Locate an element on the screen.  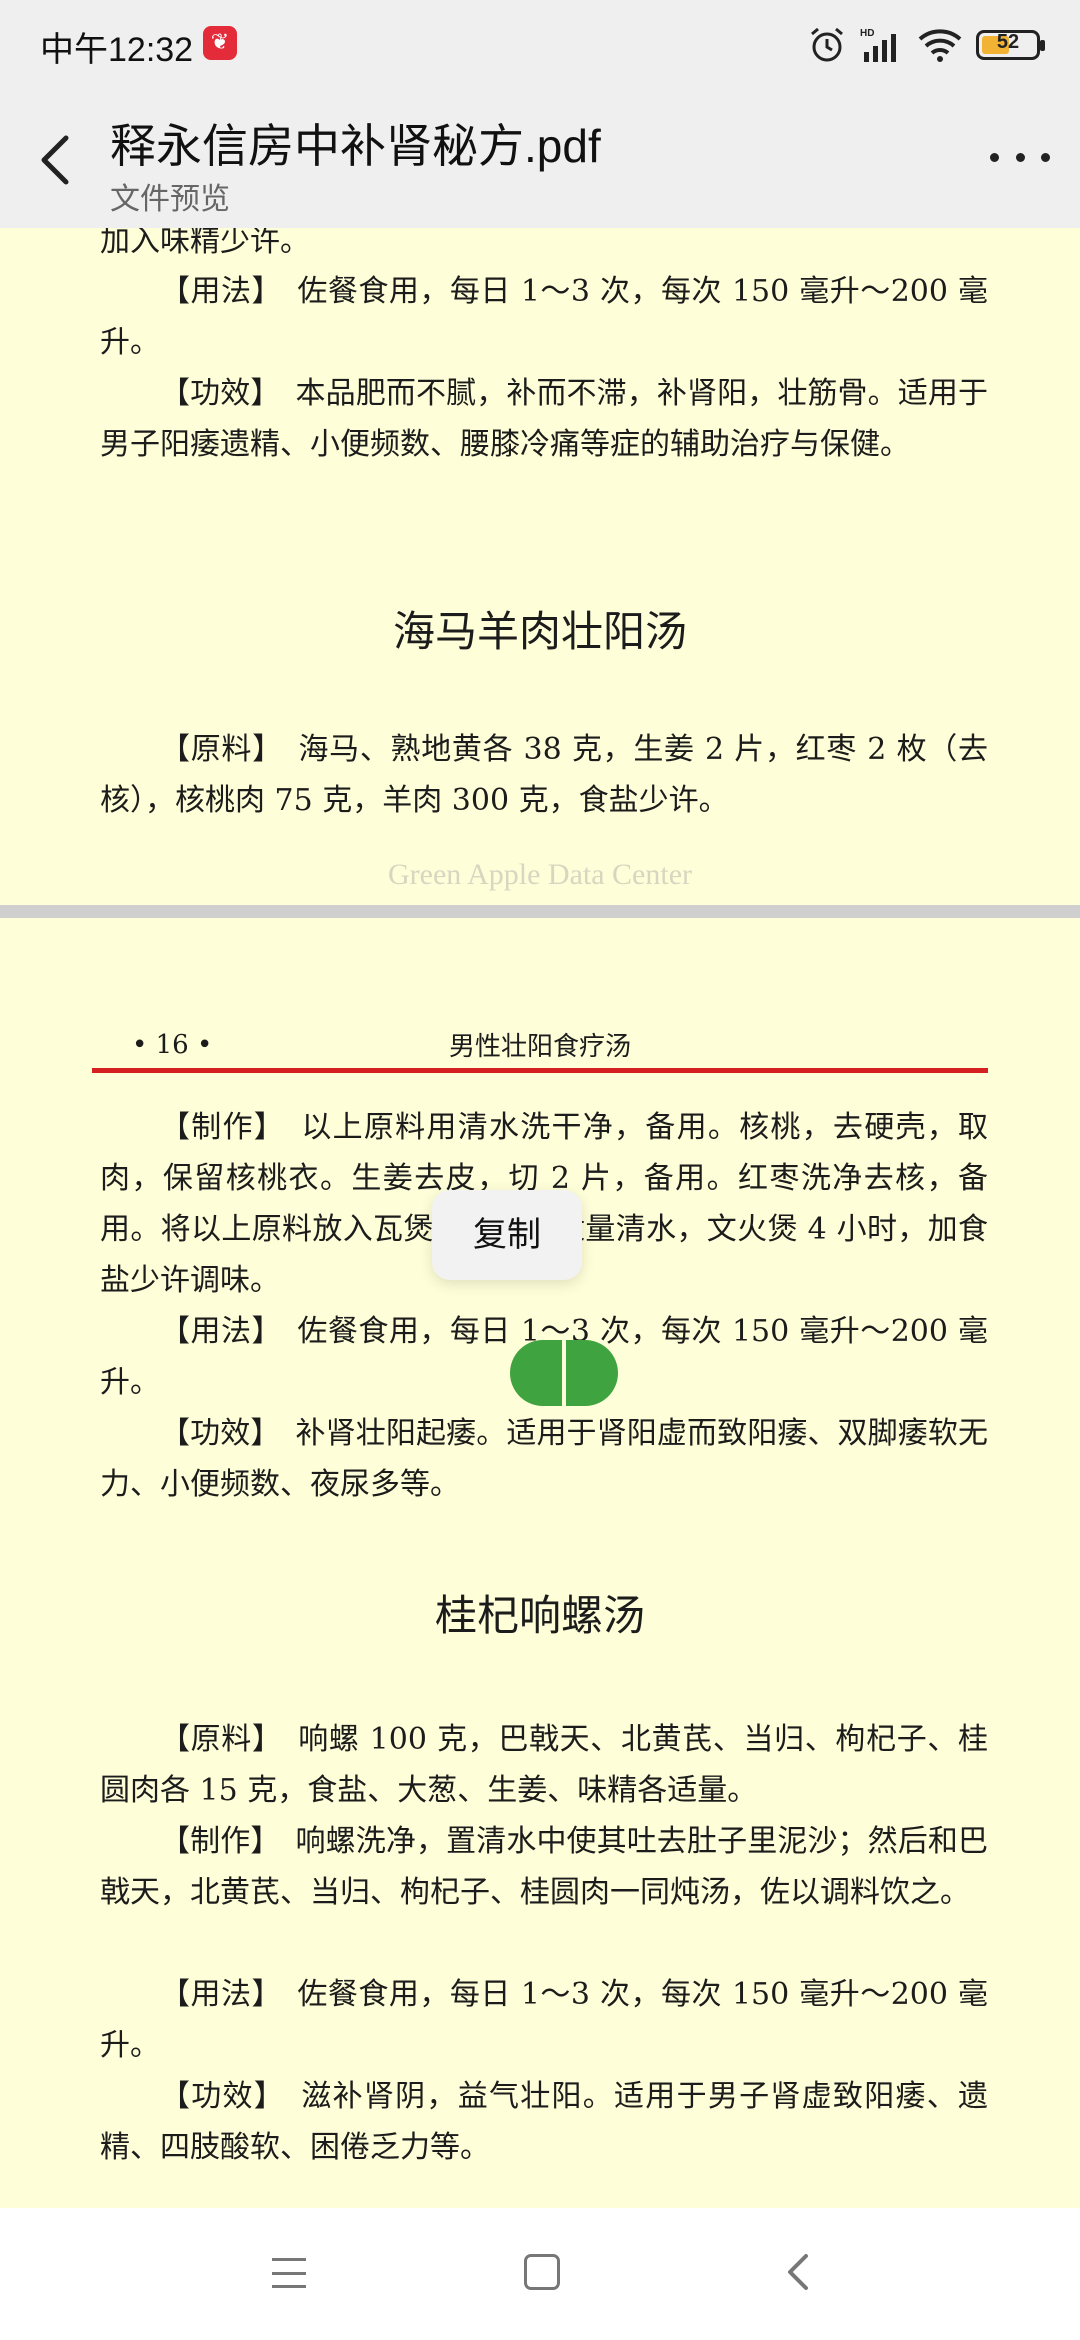
notification-app-icon: ❦ is located at coordinates (220, 43).